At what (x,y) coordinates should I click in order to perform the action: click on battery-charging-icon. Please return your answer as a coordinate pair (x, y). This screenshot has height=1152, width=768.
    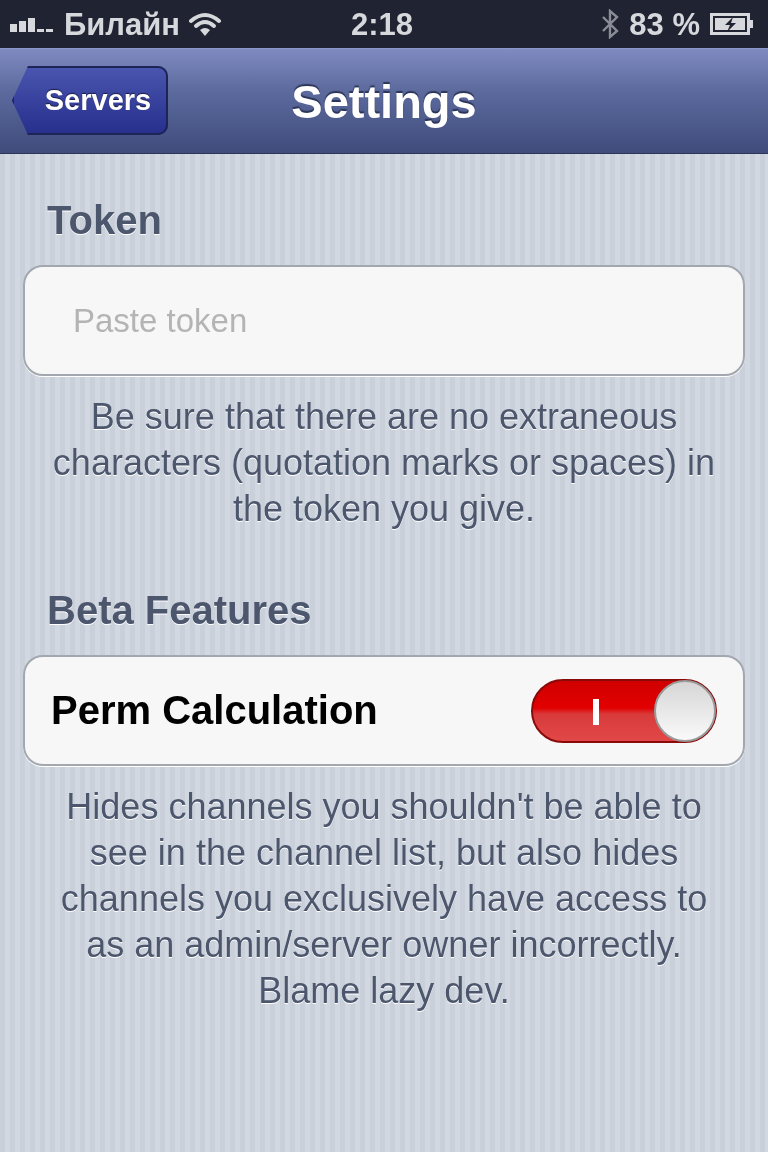
    Looking at the image, I should click on (732, 24).